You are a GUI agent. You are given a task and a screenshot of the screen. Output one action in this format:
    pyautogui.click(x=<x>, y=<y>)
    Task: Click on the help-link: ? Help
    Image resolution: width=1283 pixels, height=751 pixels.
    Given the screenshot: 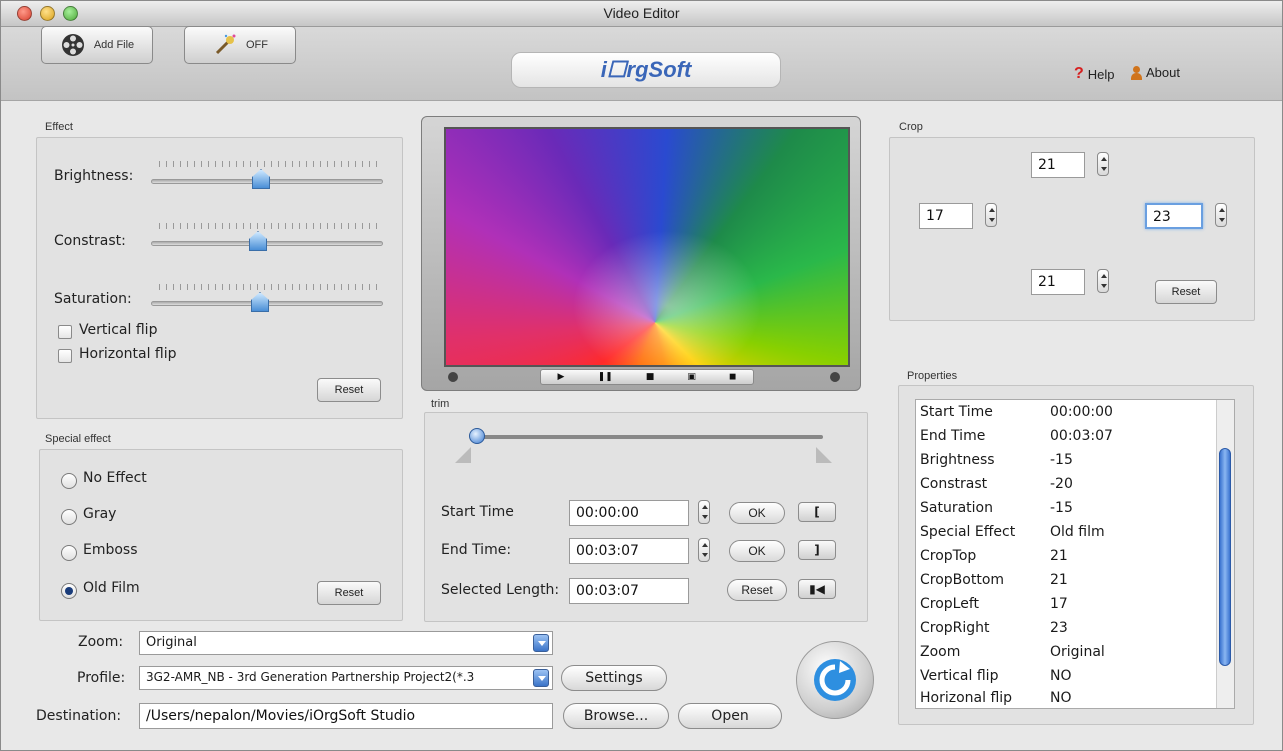 What is the action you would take?
    pyautogui.click(x=1094, y=74)
    